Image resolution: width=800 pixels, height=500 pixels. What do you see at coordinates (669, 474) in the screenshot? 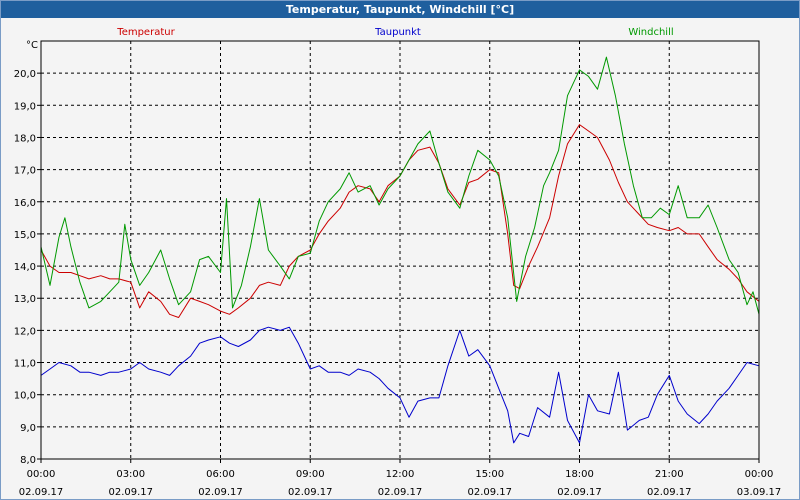
I see `x-tick-time-label: 21:00` at bounding box center [669, 474].